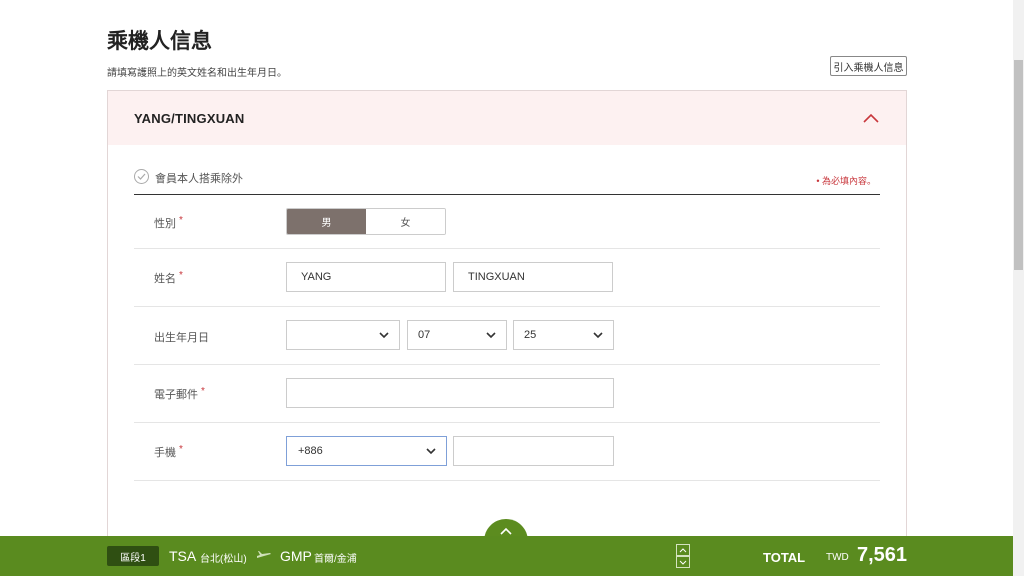  What do you see at coordinates (168, 277) in the screenshot?
I see `name-label: 姓名 *` at bounding box center [168, 277].